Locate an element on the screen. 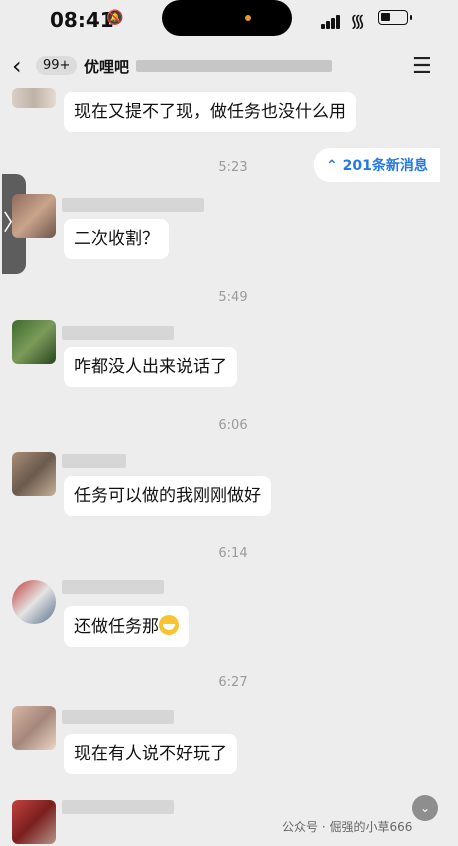 This screenshot has height=846, width=458. status-bar: 08:41 🔕 ᯾ is located at coordinates (229, 20).